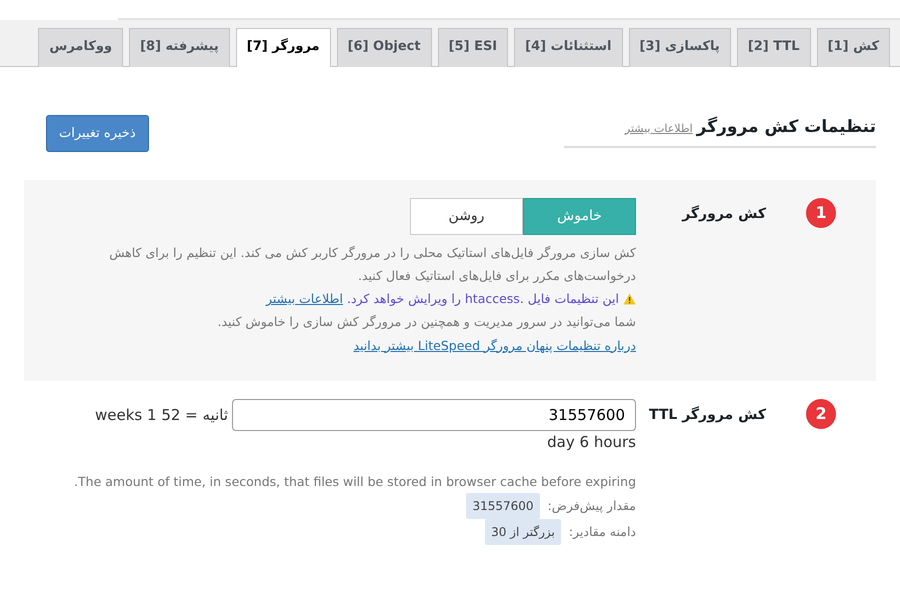 Image resolution: width=900 pixels, height=590 pixels. What do you see at coordinates (592, 506) in the screenshot?
I see `default-label: مقدار پیش‌فرض:` at bounding box center [592, 506].